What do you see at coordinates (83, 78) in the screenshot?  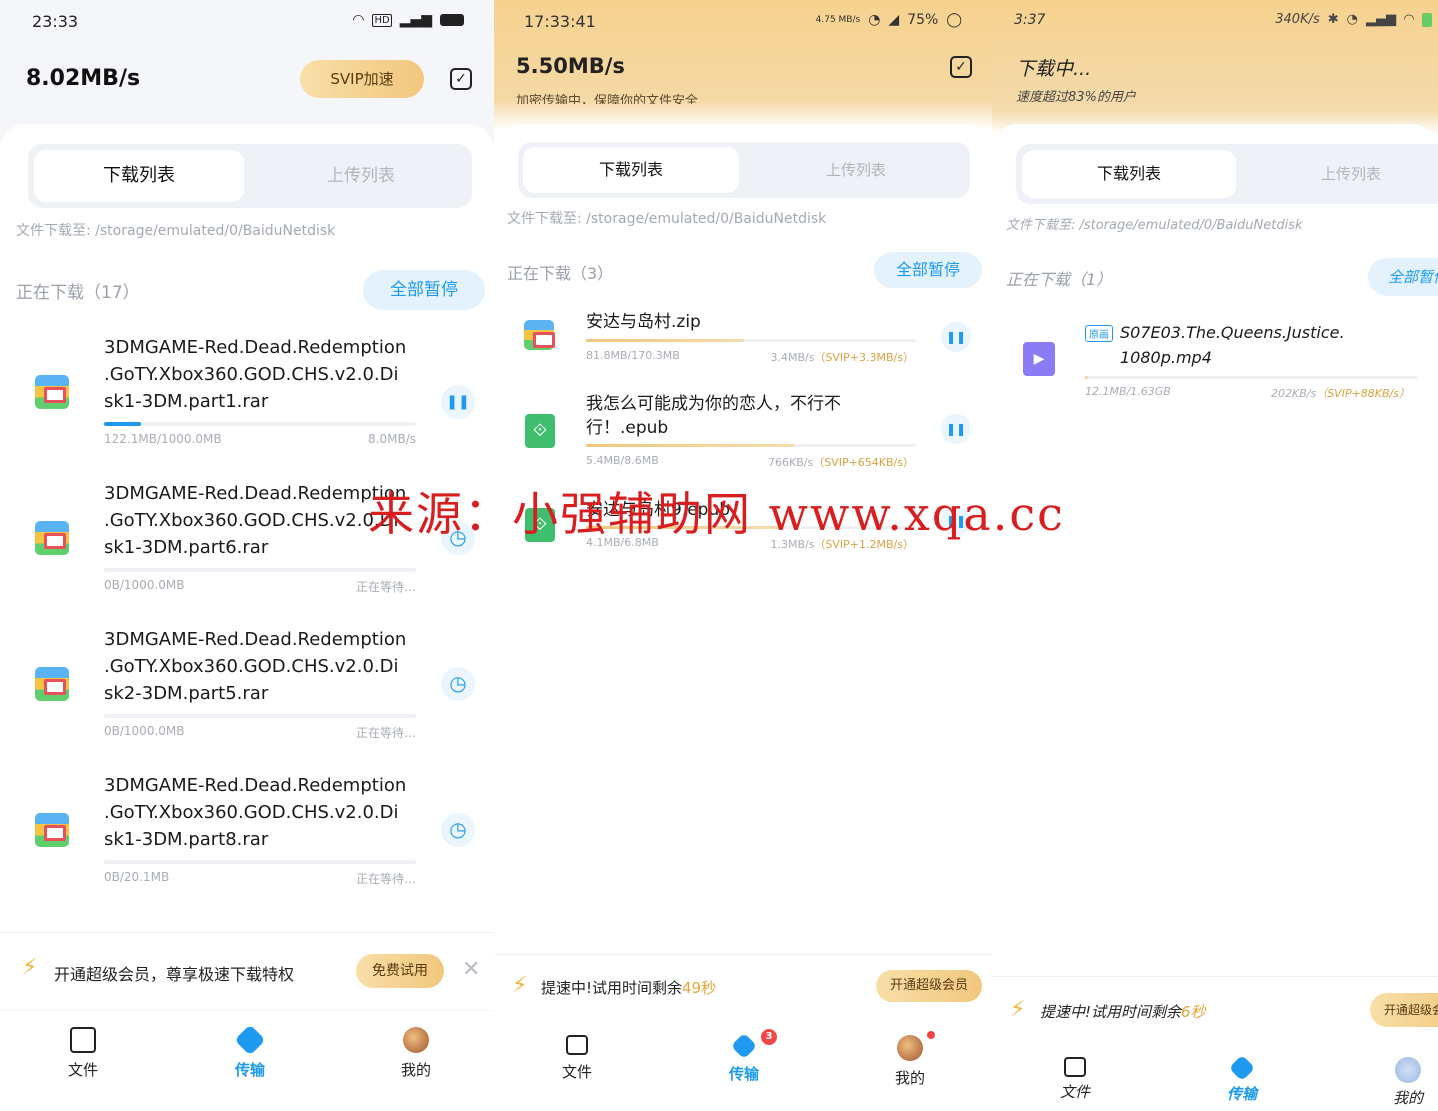 I see `download-speed: 8.02MB/s` at bounding box center [83, 78].